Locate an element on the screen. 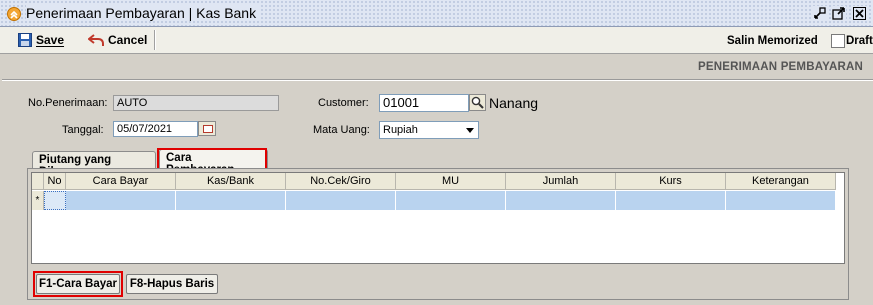  save-label: Save is located at coordinates (50, 40).